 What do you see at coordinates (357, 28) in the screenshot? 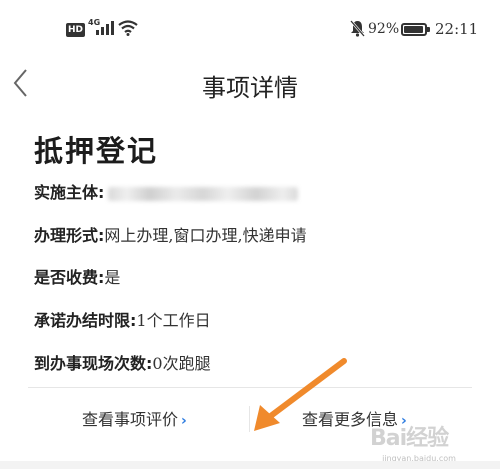
I see `mute-bell-icon` at bounding box center [357, 28].